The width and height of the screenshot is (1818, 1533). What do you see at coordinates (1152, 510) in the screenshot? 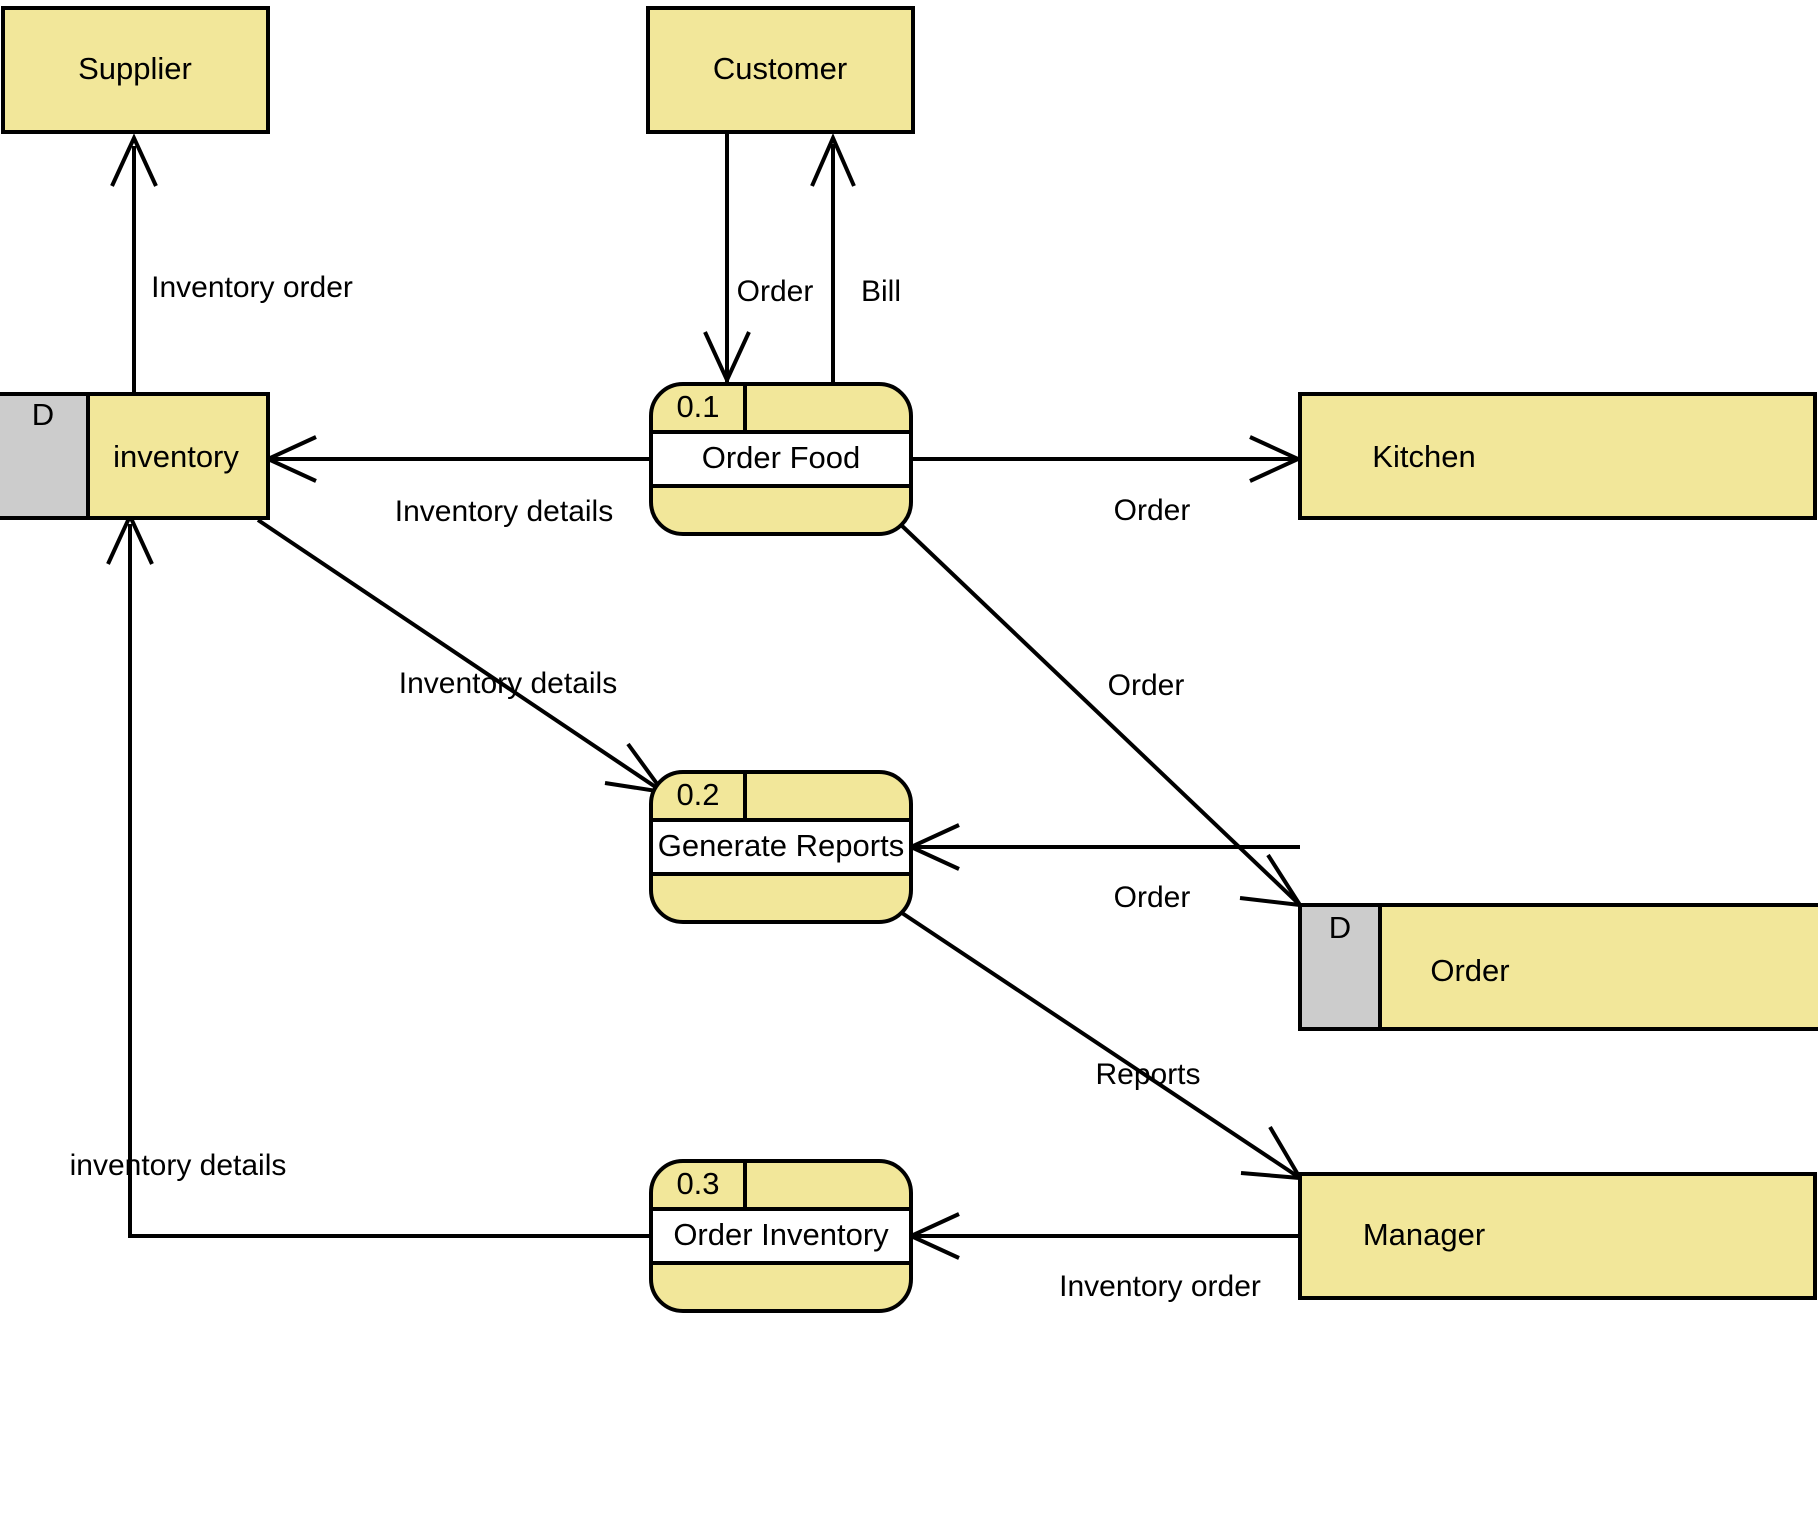
I see `flow-label-order-kitchen: Order` at bounding box center [1152, 510].